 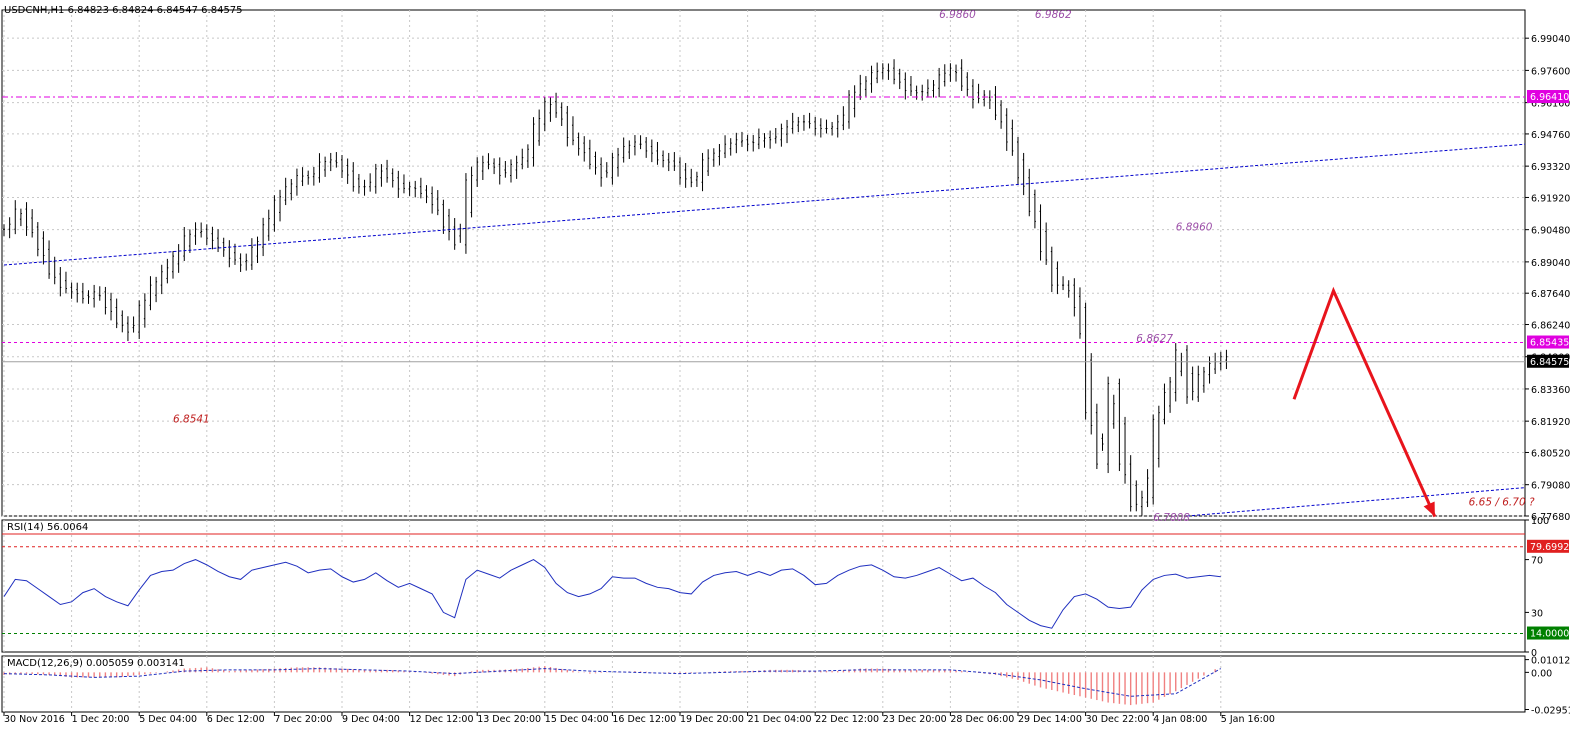 I want to click on rsi-tick-label: 30, so click(x=1537, y=613).